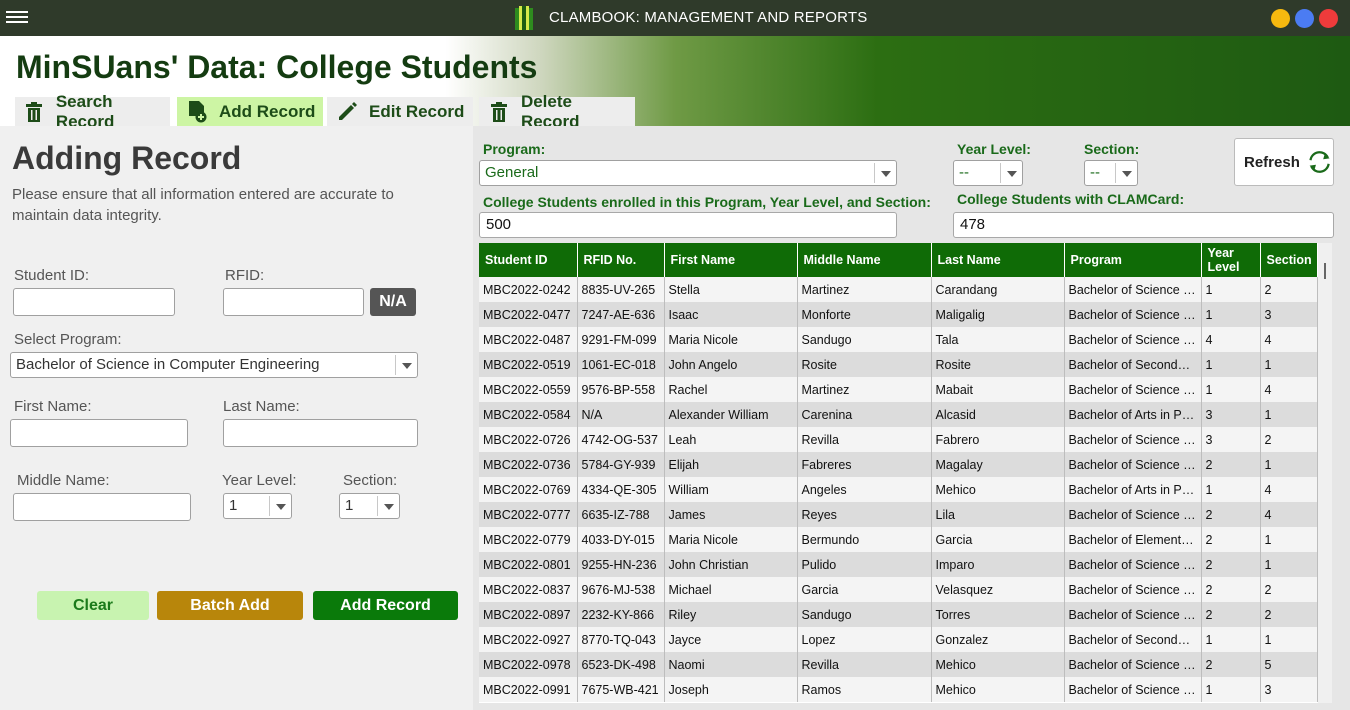 This screenshot has width=1350, height=710. Describe the element at coordinates (988, 173) in the screenshot. I see `filter-year-level-select: --` at that location.